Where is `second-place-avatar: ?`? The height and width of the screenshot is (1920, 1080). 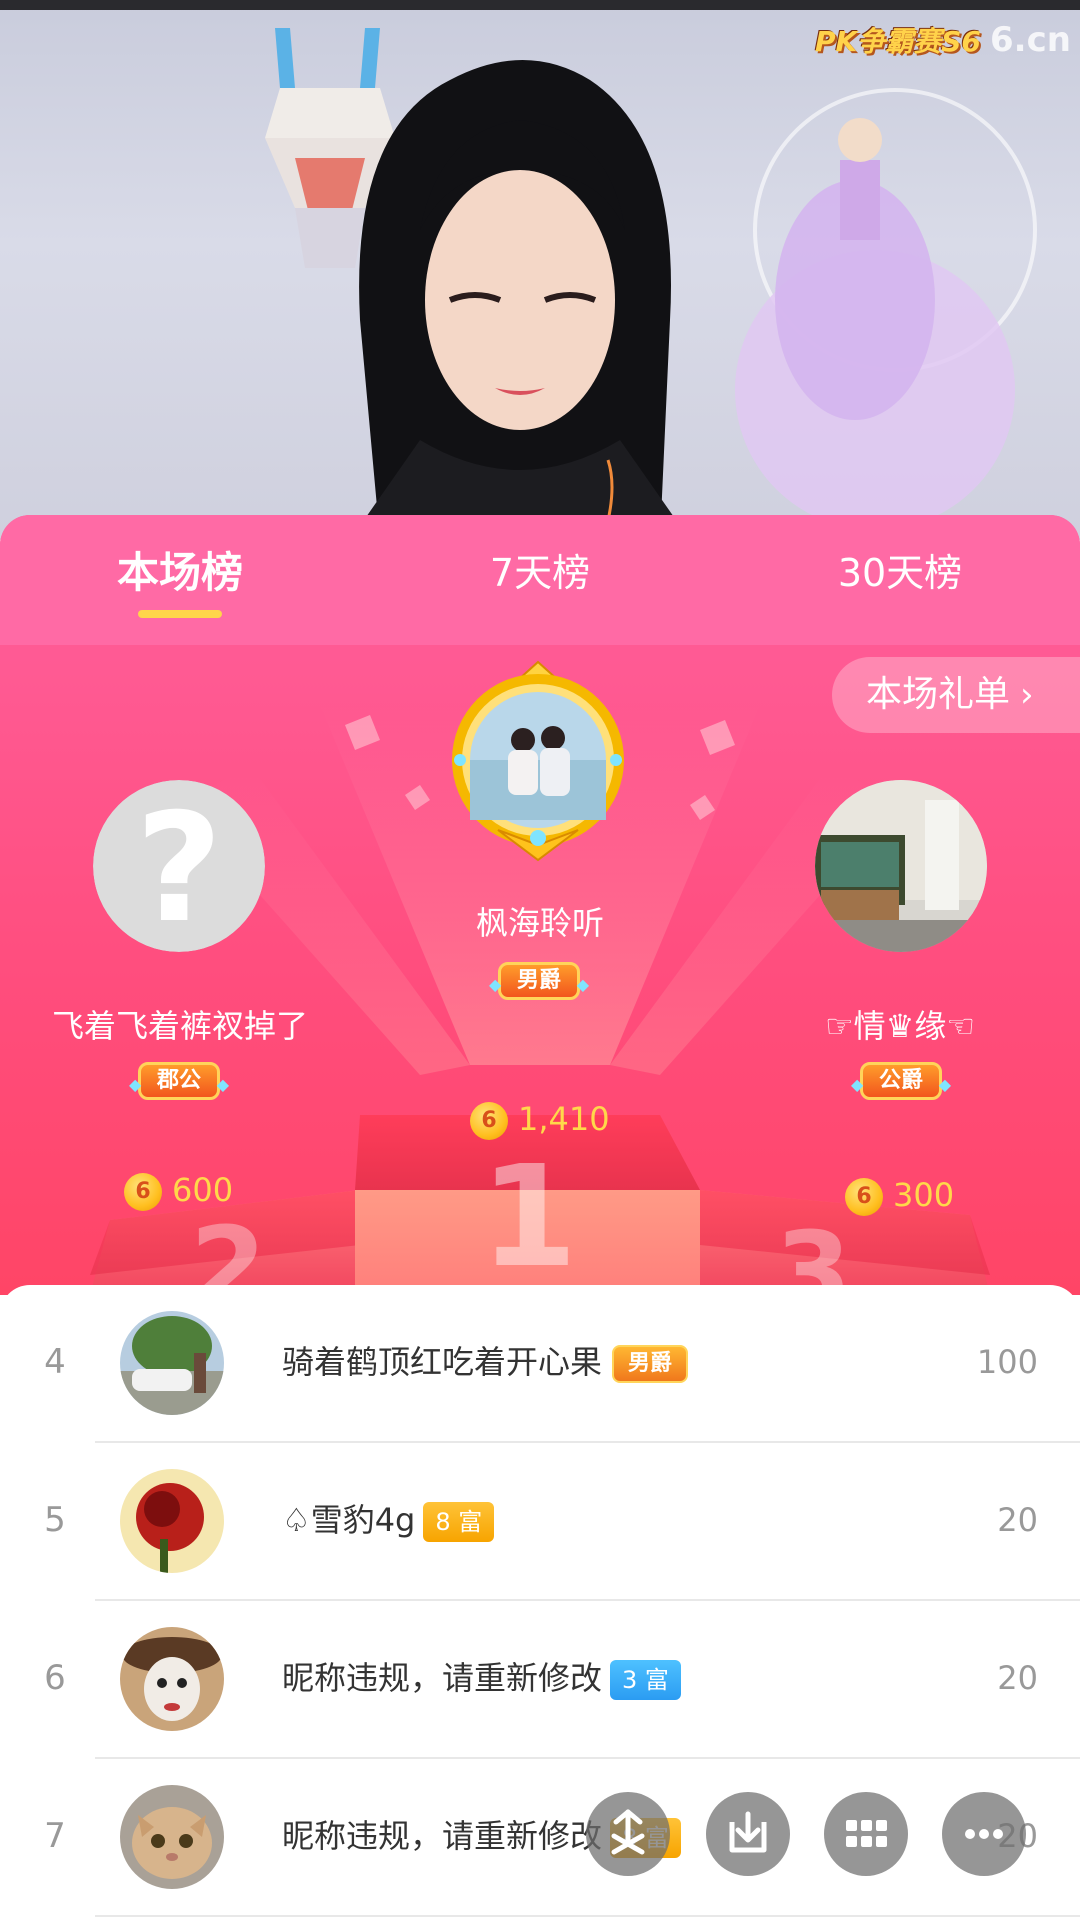
second-place-avatar: ? is located at coordinates (179, 866).